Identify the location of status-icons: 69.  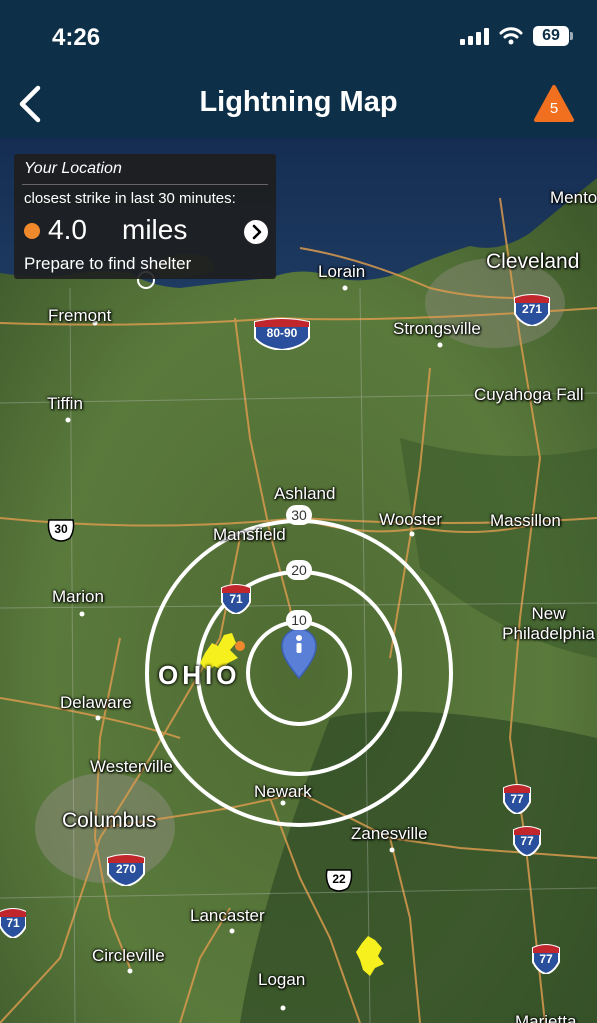
(516, 36).